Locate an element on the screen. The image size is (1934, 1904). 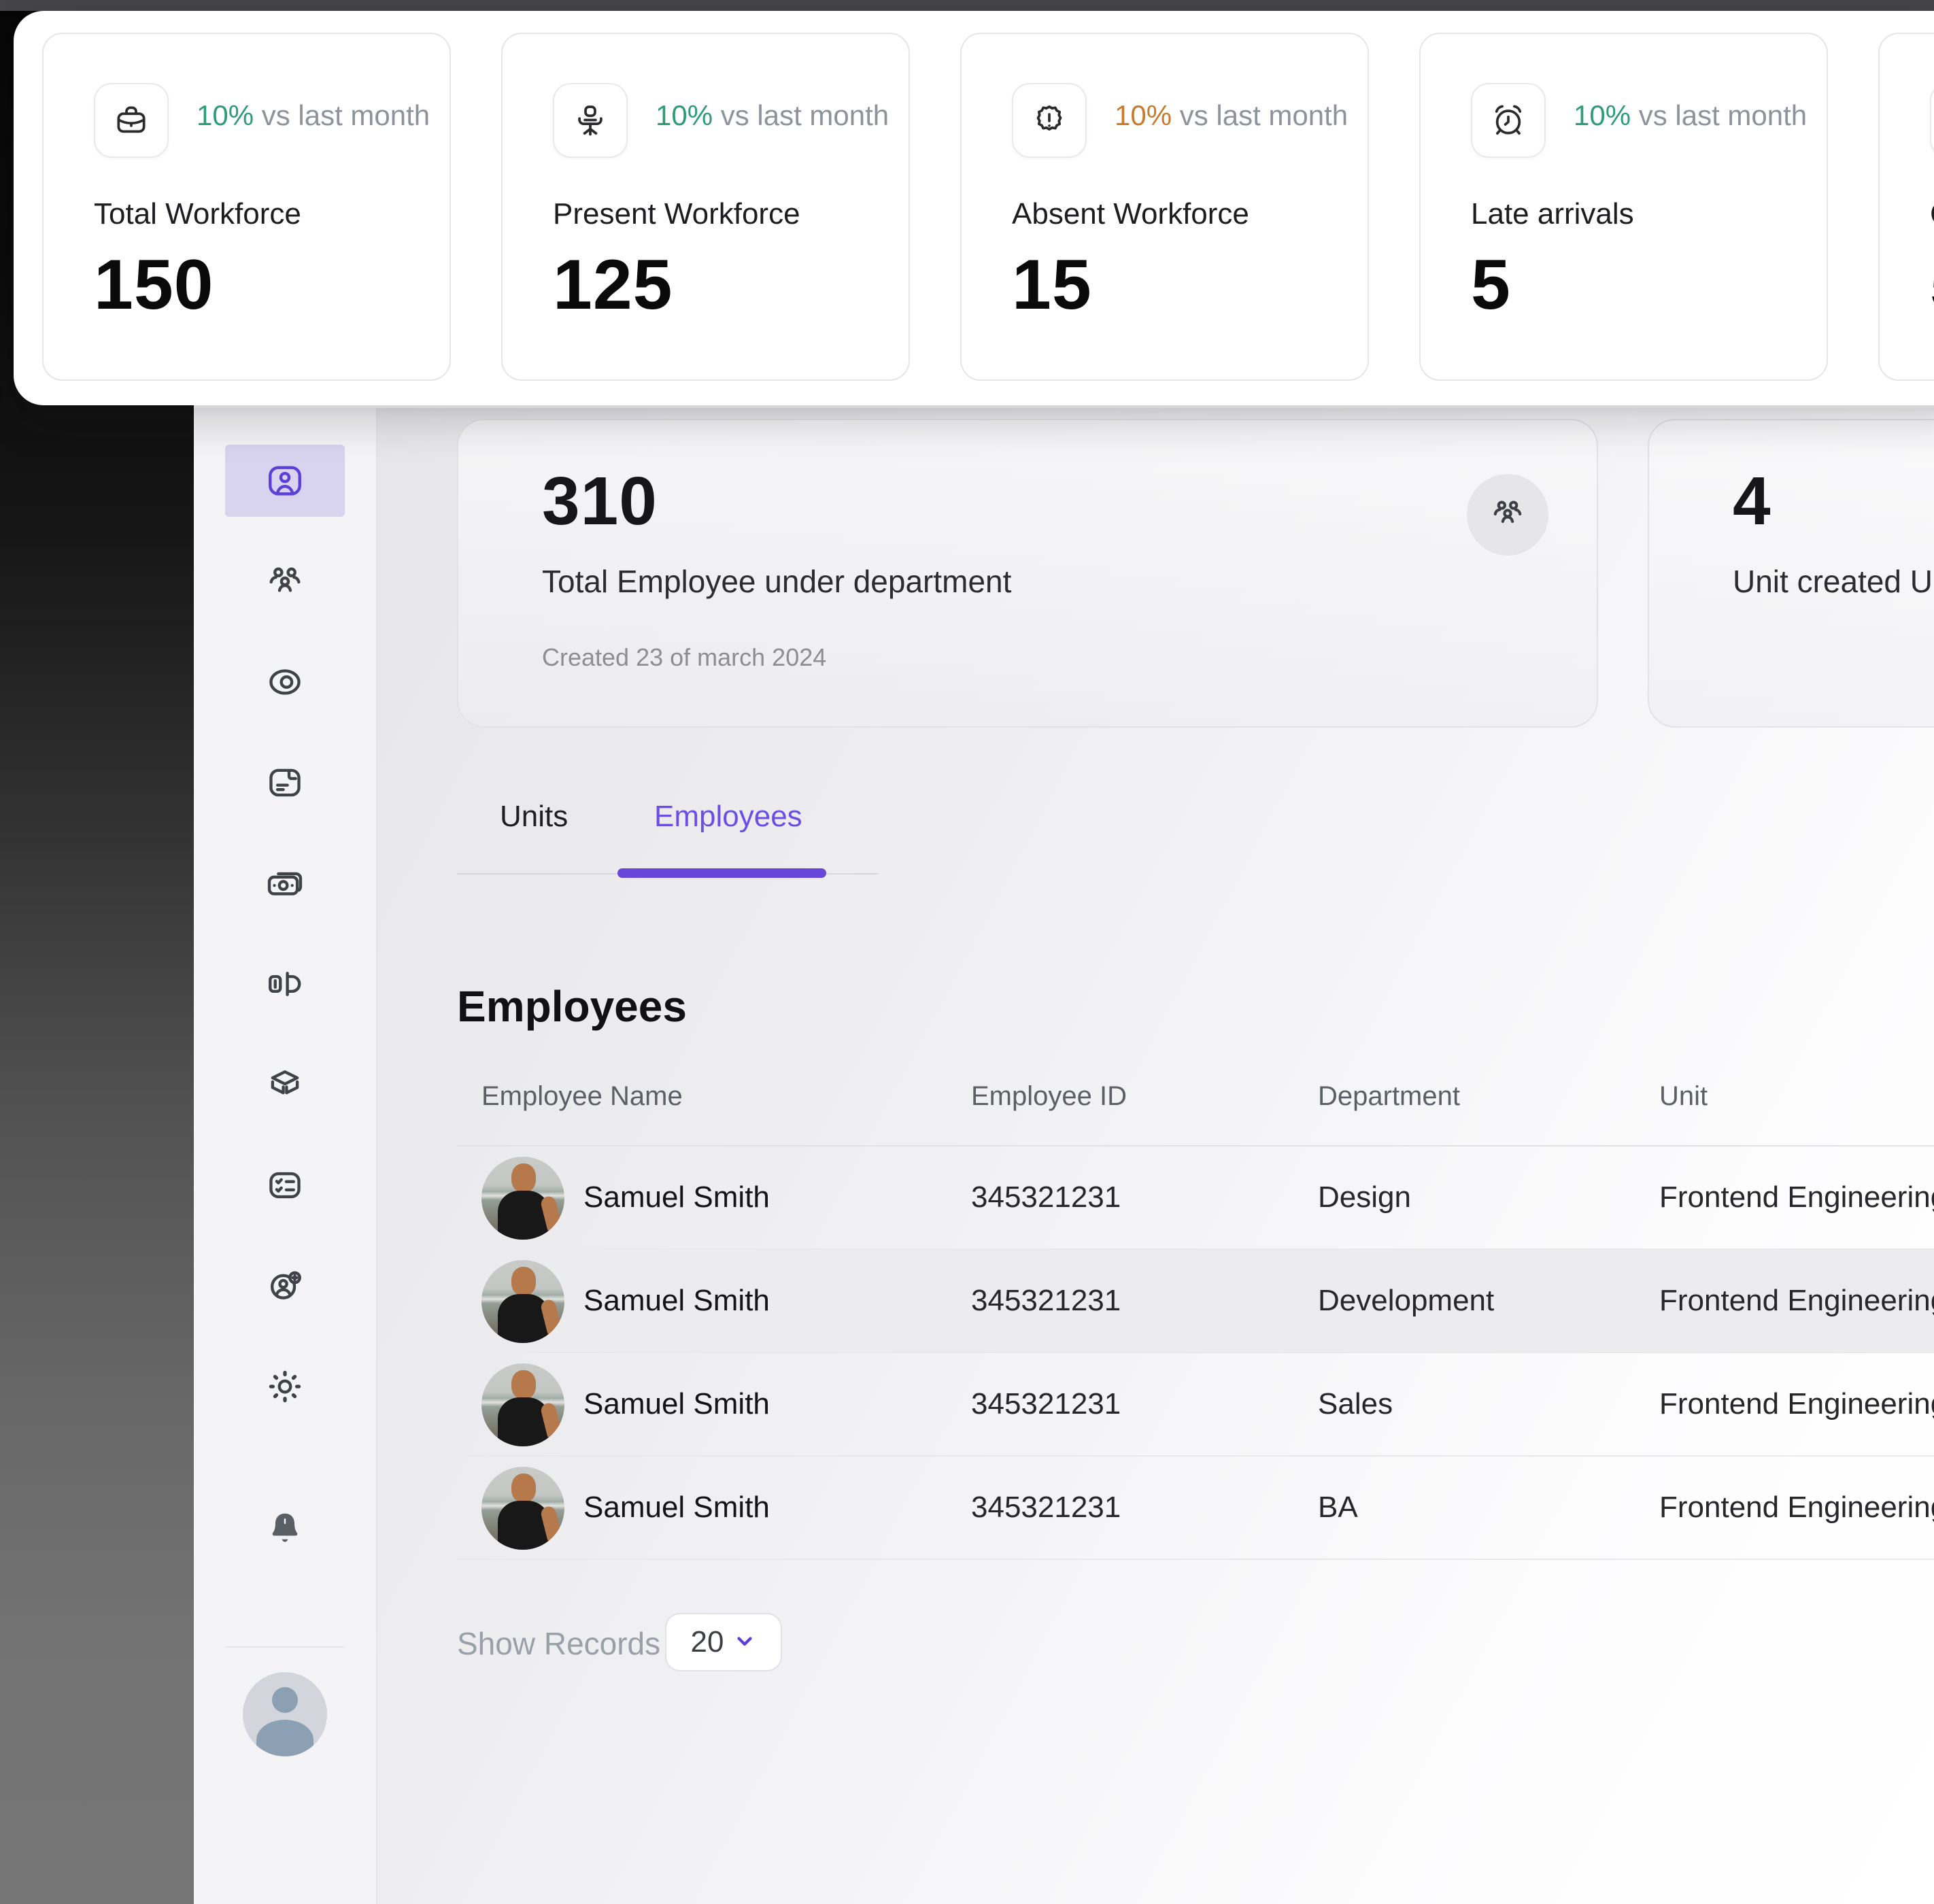
sidebar-item-tasks is located at coordinates (285, 1186).